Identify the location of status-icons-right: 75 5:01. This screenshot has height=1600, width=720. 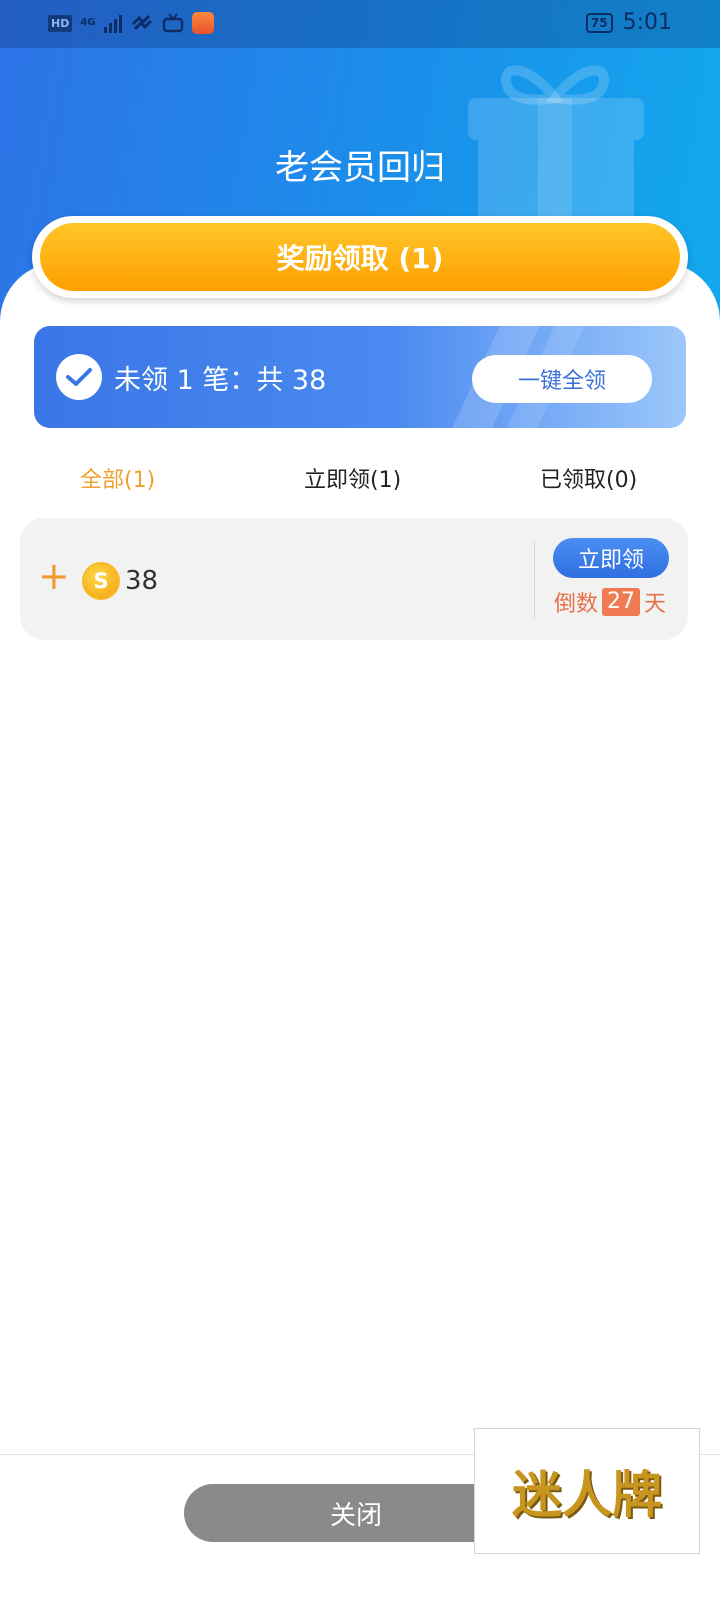
(628, 22).